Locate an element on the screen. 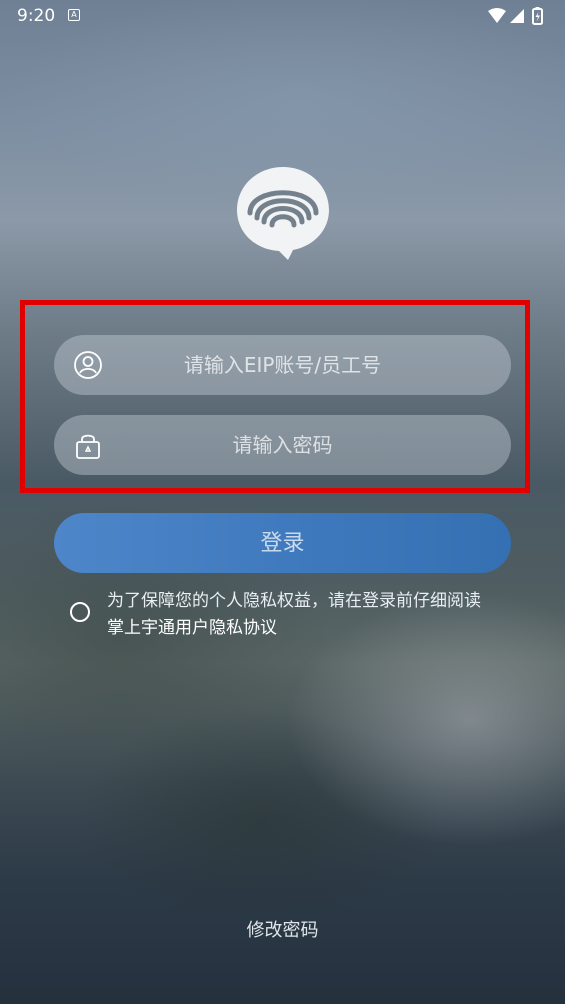  password-placeholder: 请输入密码 is located at coordinates (282, 445).